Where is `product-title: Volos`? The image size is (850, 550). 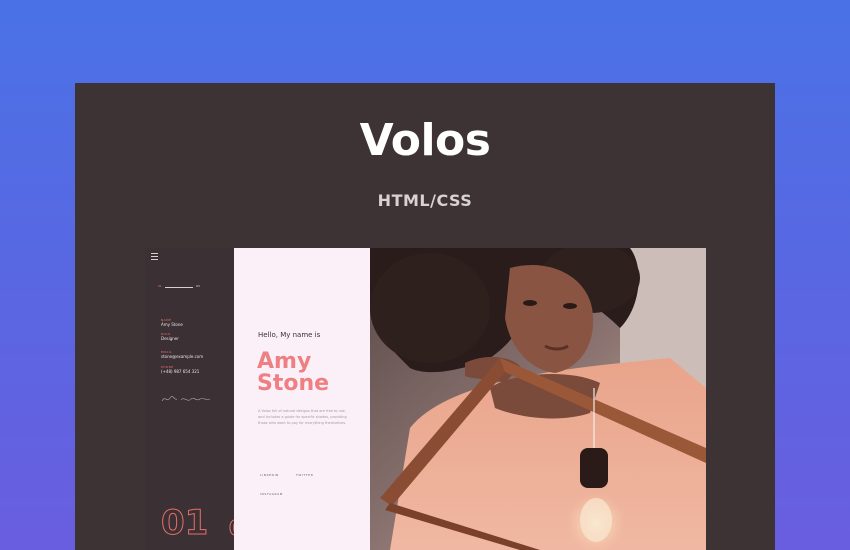
product-title: Volos is located at coordinates (425, 140).